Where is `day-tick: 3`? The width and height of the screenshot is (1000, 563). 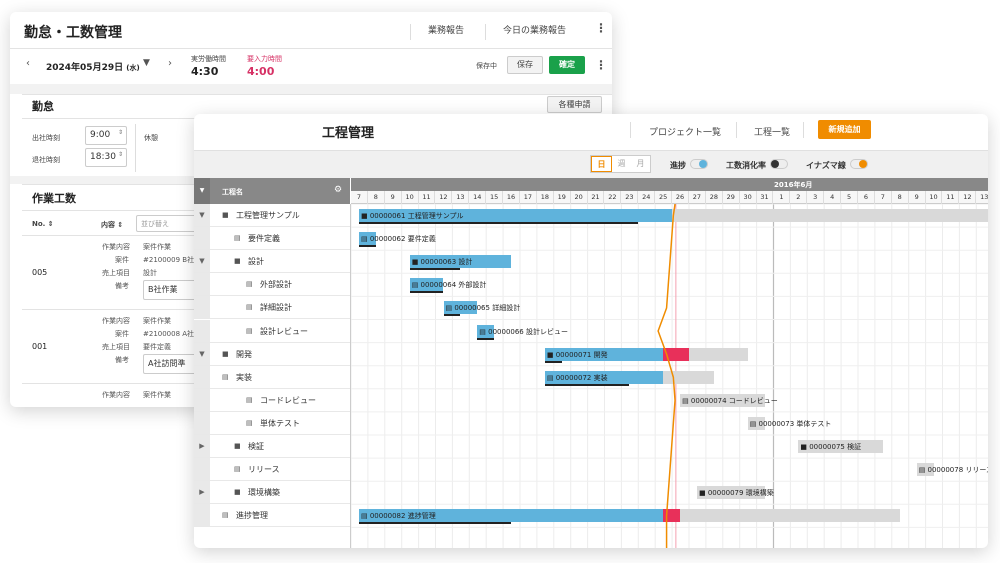 day-tick: 3 is located at coordinates (816, 197).